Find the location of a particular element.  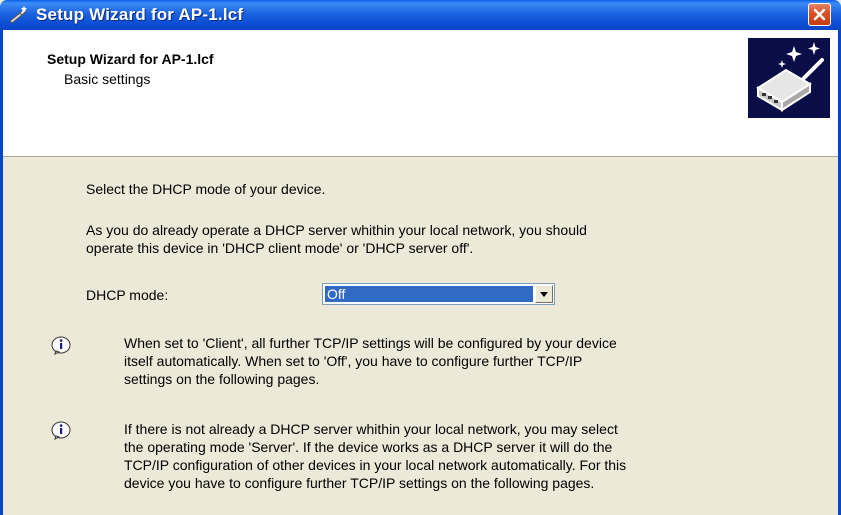

wizard-wand-icon is located at coordinates (18, 15).